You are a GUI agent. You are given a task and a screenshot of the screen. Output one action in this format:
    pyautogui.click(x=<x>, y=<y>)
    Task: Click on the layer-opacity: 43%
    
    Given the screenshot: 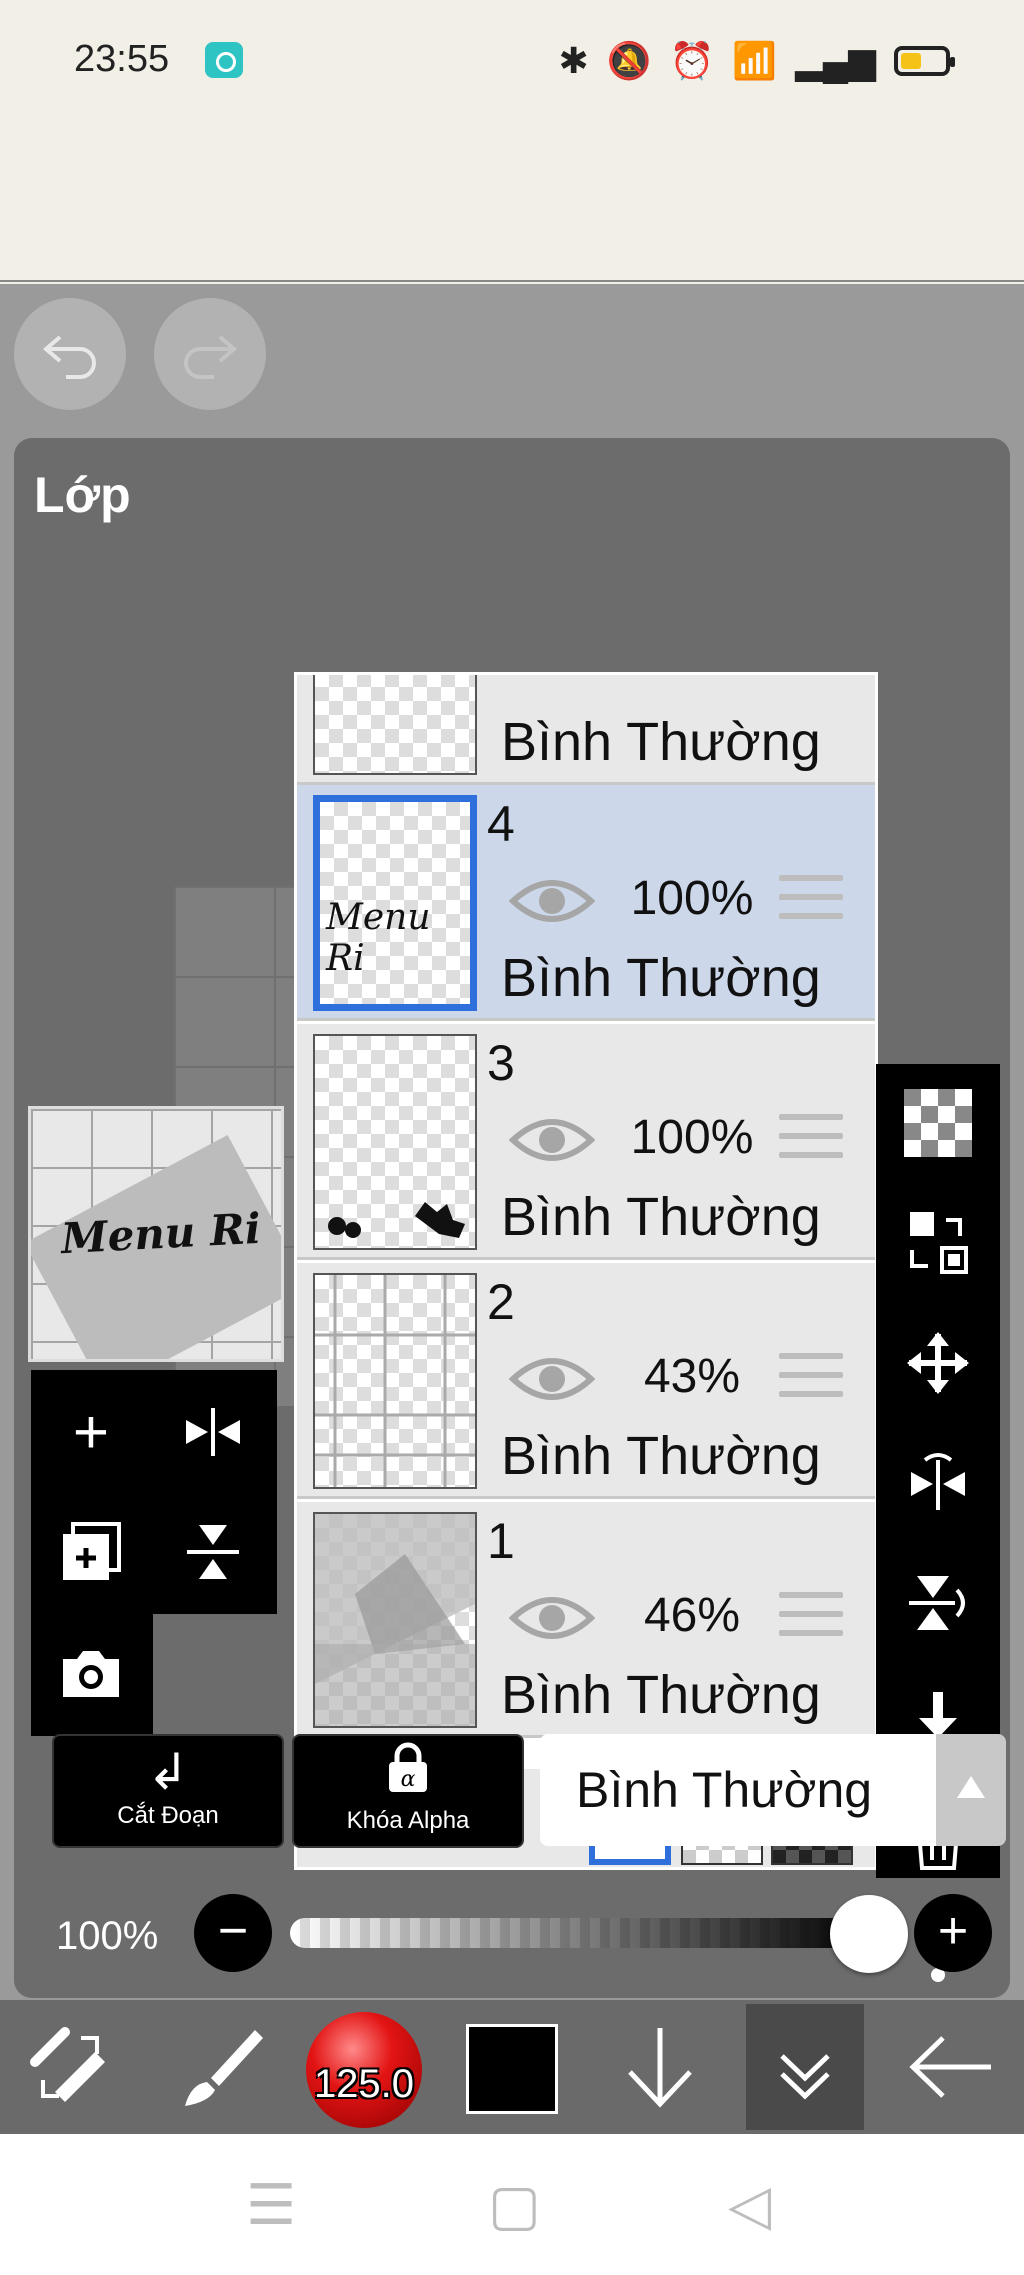 What is the action you would take?
    pyautogui.click(x=692, y=1376)
    